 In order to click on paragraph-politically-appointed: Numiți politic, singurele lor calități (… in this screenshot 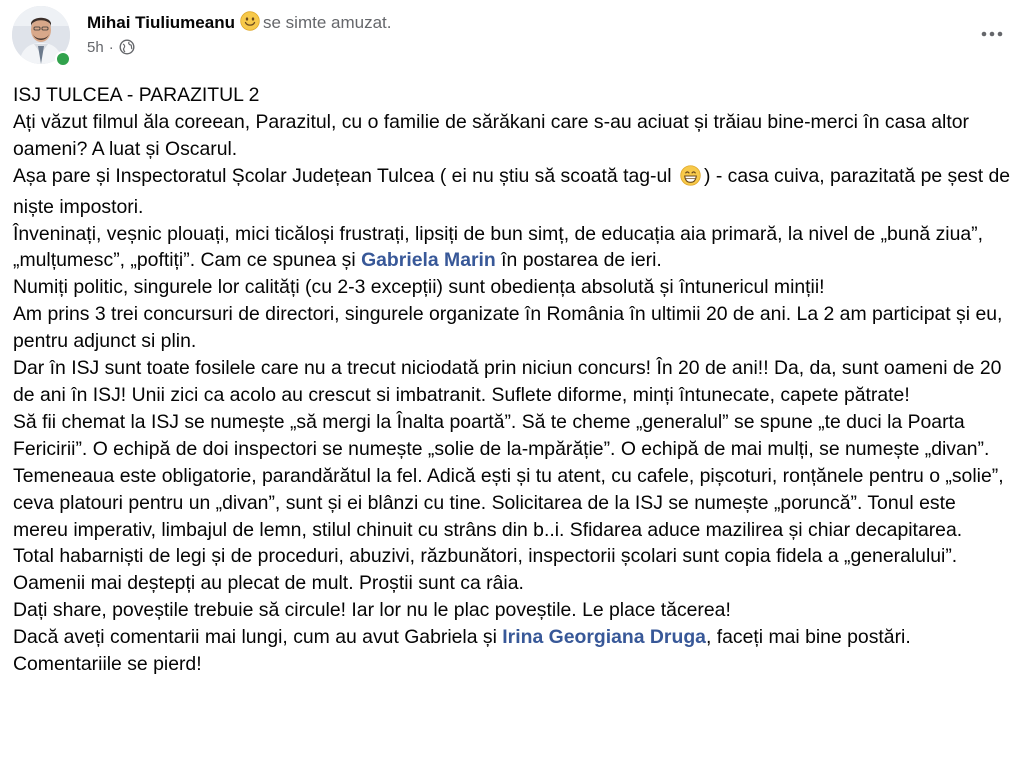, I will do `click(419, 287)`.